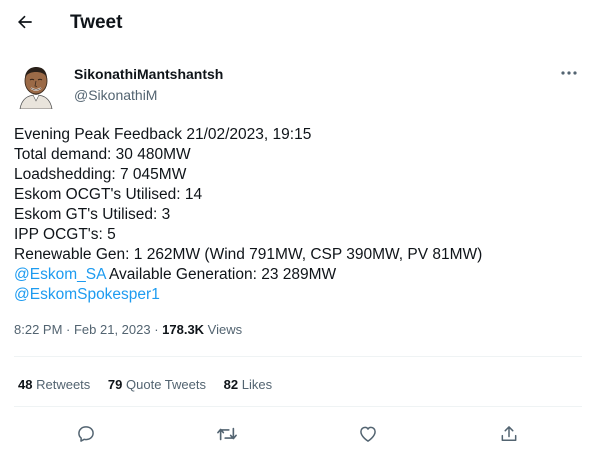 This screenshot has width=596, height=453. I want to click on retweet-button, so click(227, 434).